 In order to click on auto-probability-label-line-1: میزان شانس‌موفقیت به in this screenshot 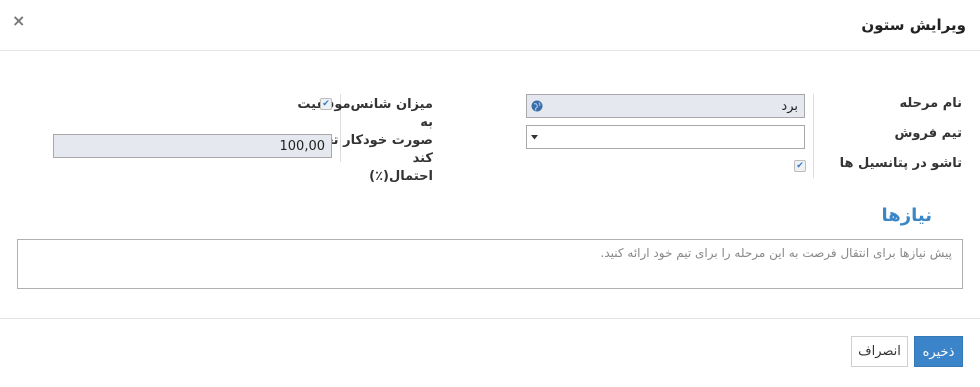, I will do `click(365, 113)`.